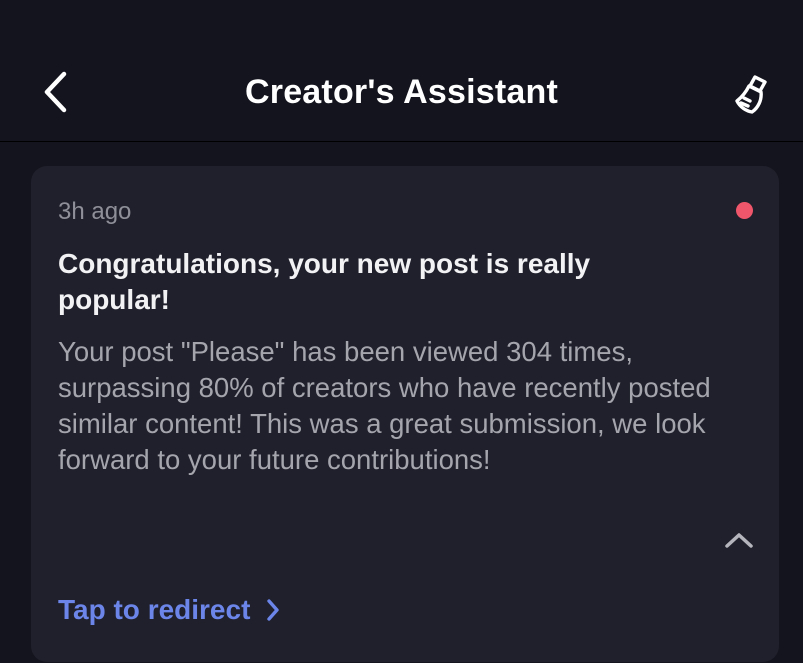 The image size is (803, 663). Describe the element at coordinates (751, 94) in the screenshot. I see `broom-icon` at that location.